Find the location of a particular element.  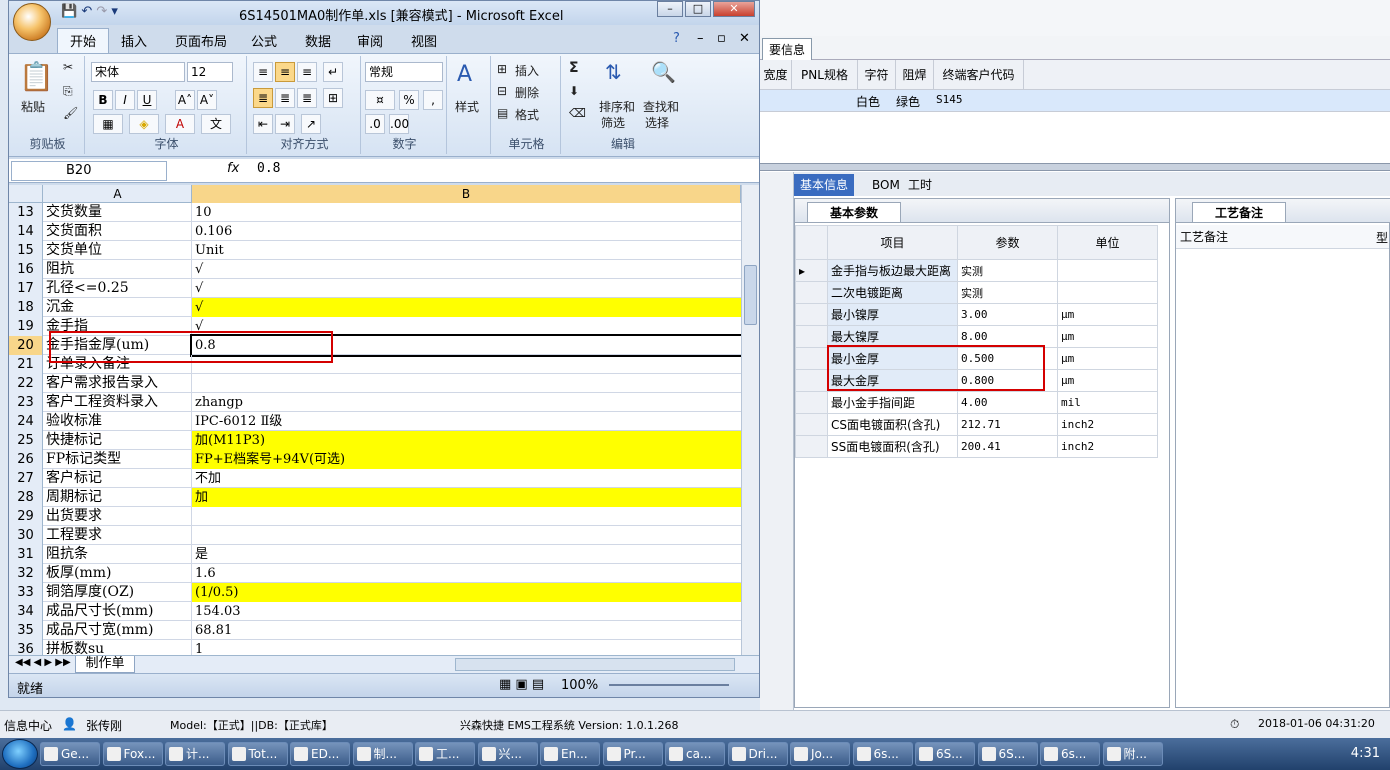

cell-a: 周期标记 is located at coordinates (118, 497).